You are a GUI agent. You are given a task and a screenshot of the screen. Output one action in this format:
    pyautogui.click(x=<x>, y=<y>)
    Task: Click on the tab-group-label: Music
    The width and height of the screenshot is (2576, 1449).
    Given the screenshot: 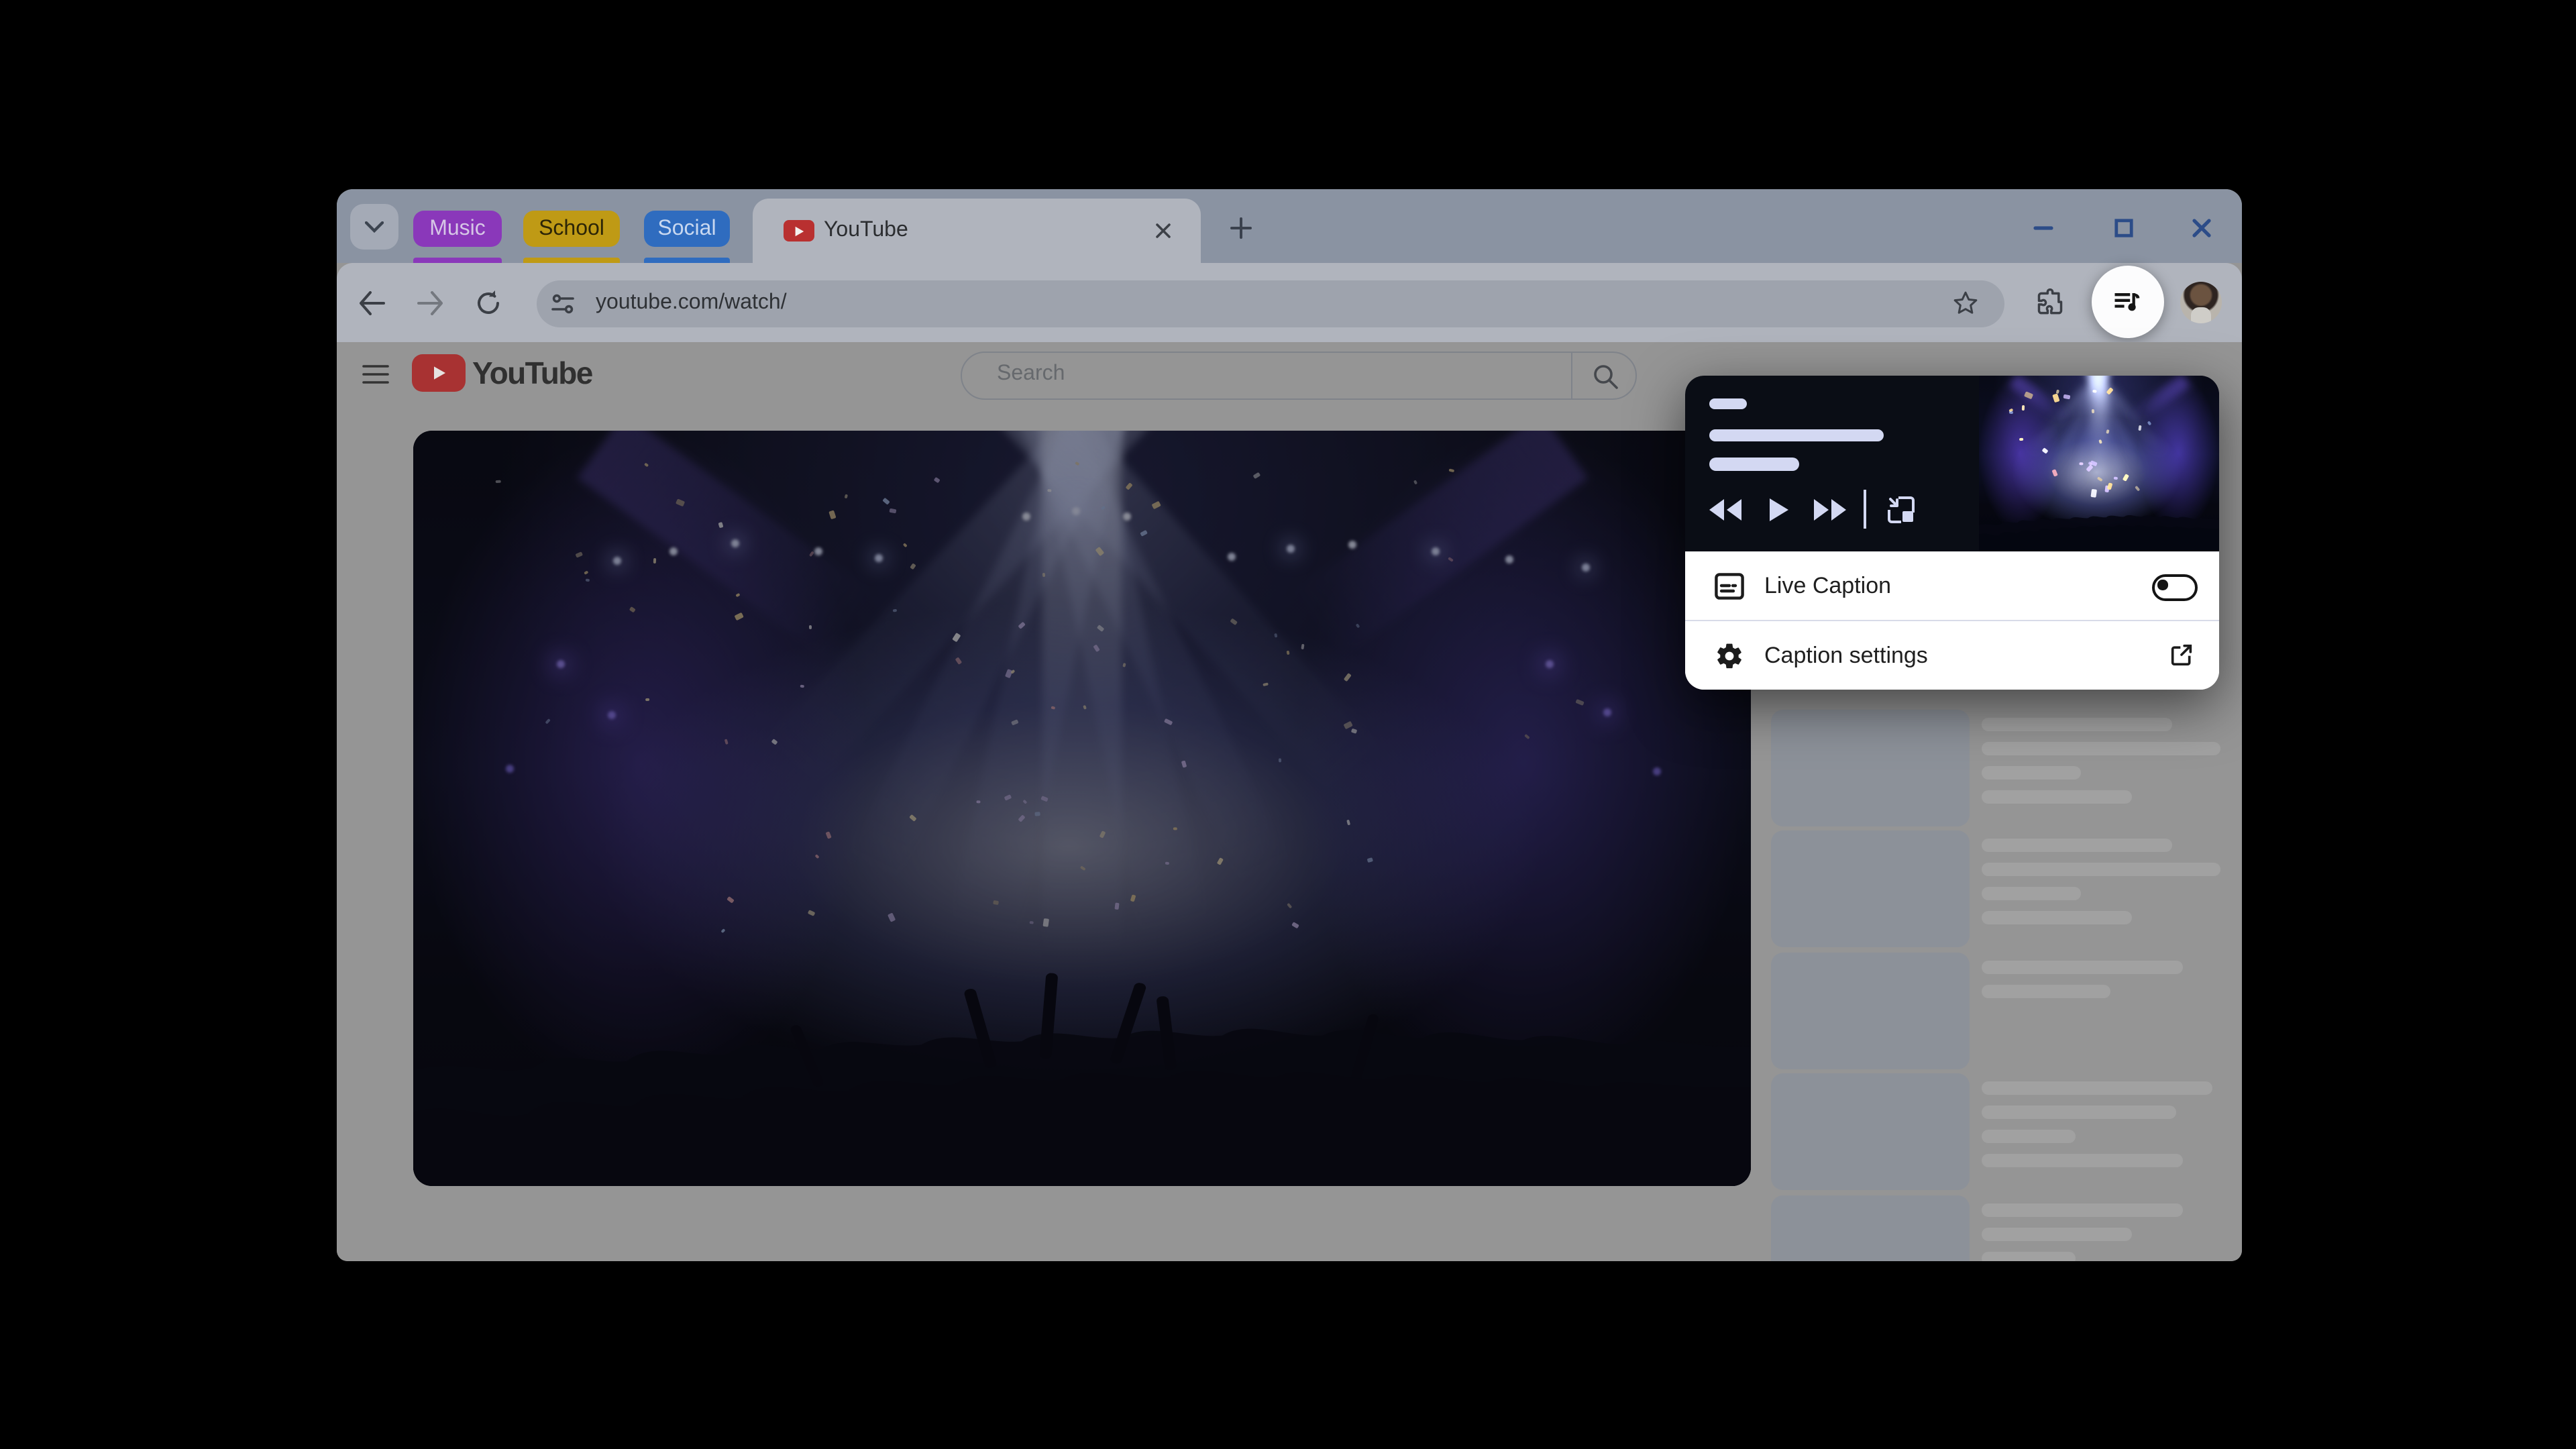 What is the action you would take?
    pyautogui.click(x=457, y=228)
    